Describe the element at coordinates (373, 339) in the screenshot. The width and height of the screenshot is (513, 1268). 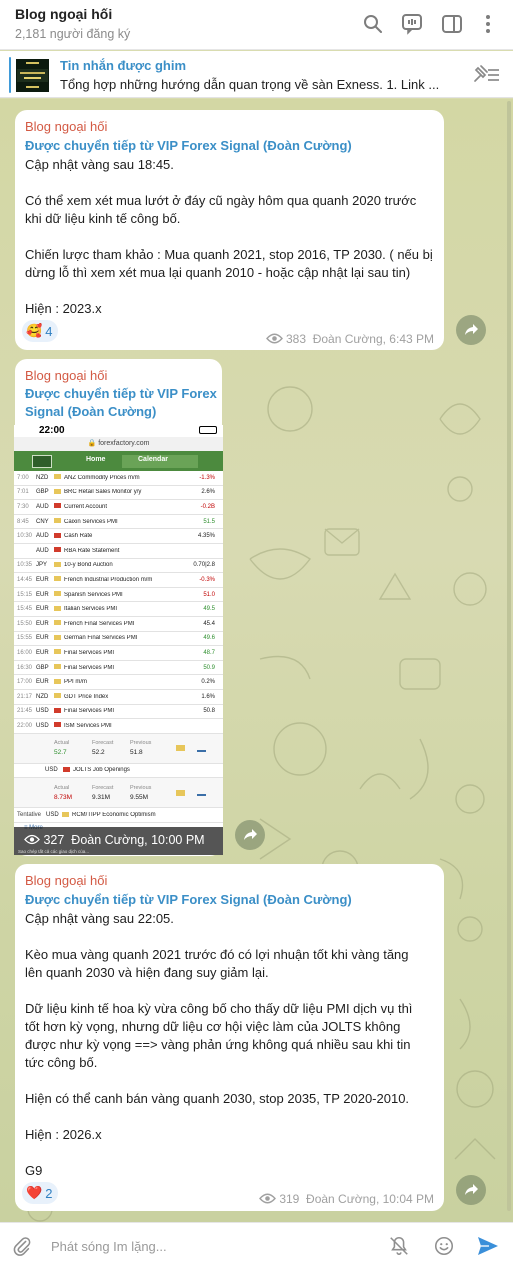
I see `author-time: Đoàn Cường, 6:43 PM` at that location.